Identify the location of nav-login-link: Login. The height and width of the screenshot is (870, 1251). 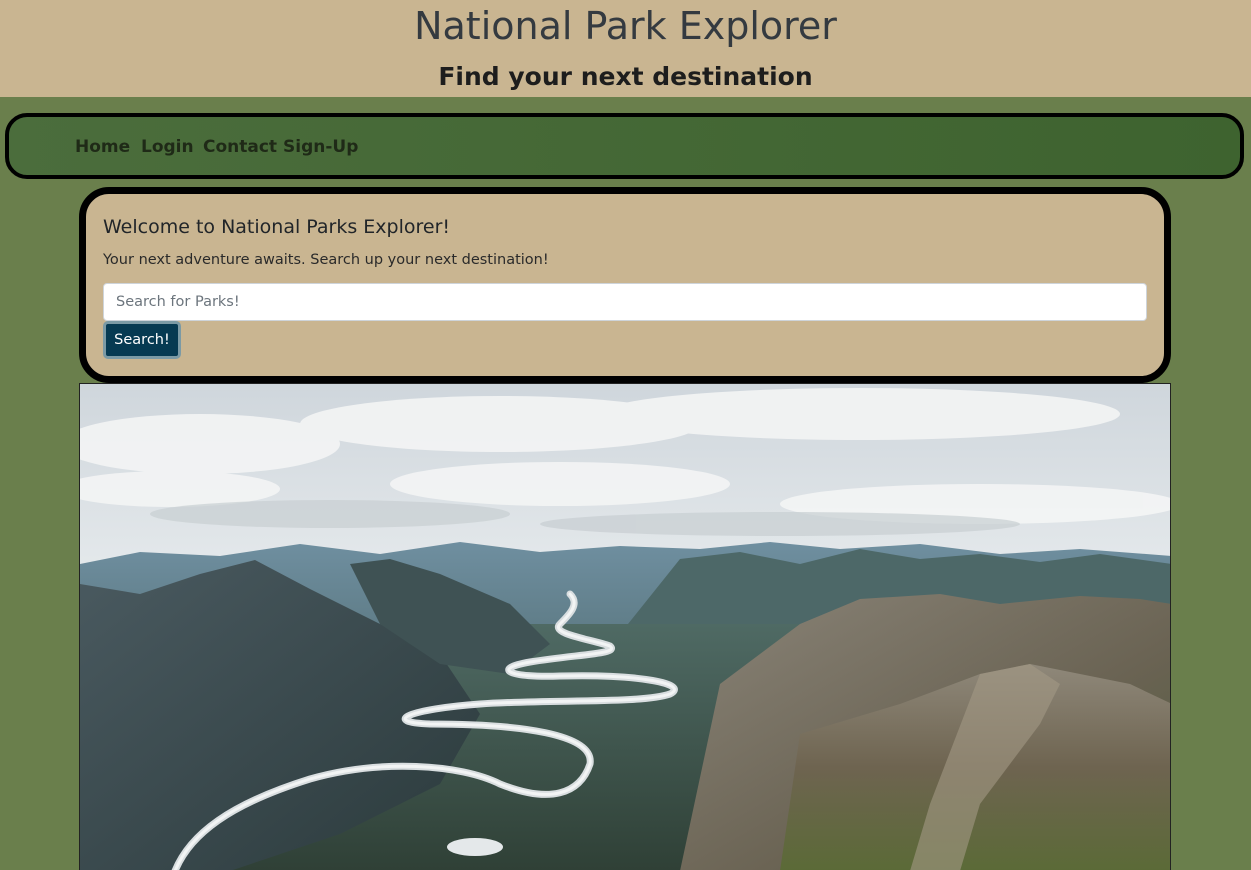
(167, 147).